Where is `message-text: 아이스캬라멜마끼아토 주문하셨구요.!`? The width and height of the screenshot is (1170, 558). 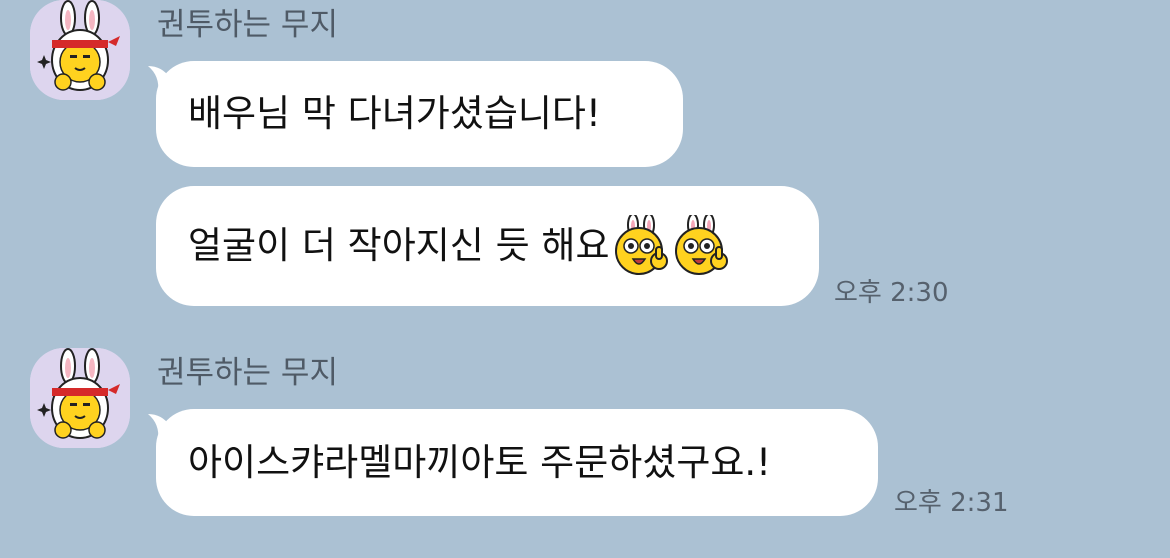
message-text: 아이스캬라멜마끼아토 주문하셨구요.! is located at coordinates (479, 462).